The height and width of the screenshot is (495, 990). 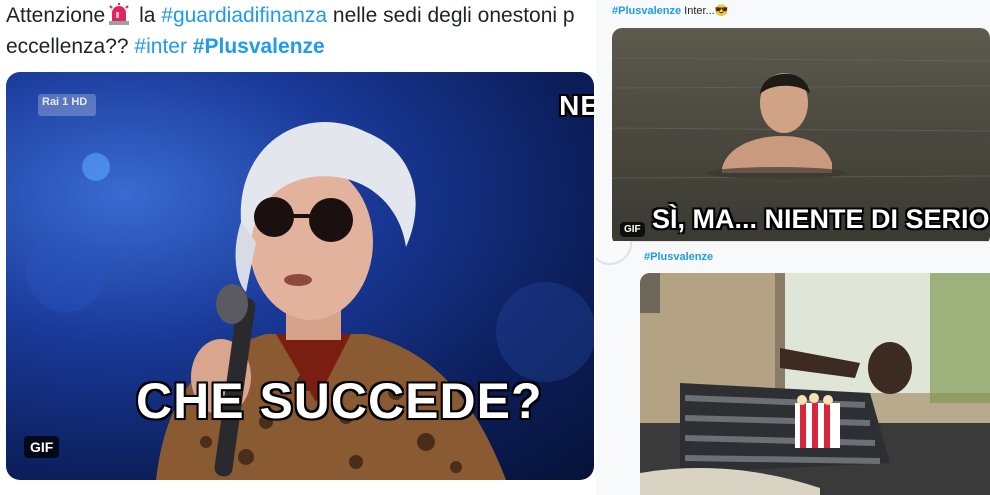 I want to click on divider, so click(x=793, y=241).